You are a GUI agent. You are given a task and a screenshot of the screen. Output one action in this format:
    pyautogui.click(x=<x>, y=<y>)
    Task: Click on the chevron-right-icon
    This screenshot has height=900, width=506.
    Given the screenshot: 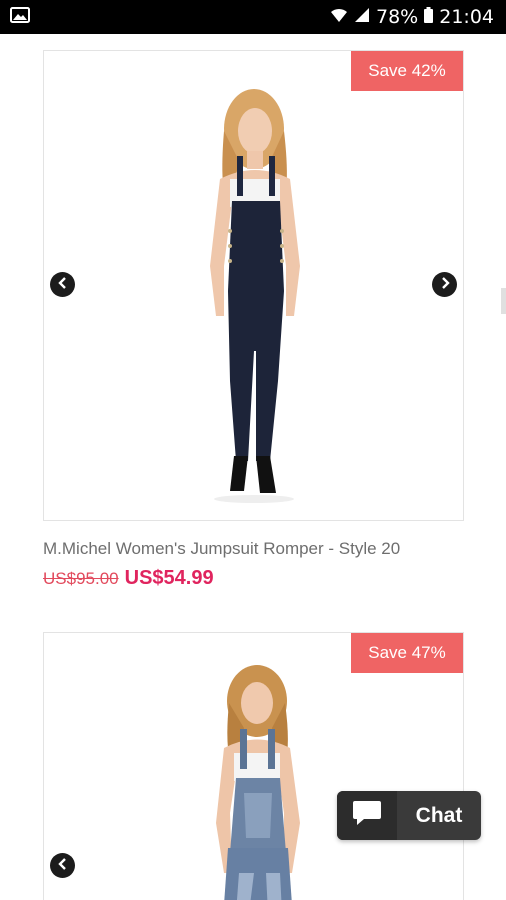 What is the action you would take?
    pyautogui.click(x=445, y=285)
    